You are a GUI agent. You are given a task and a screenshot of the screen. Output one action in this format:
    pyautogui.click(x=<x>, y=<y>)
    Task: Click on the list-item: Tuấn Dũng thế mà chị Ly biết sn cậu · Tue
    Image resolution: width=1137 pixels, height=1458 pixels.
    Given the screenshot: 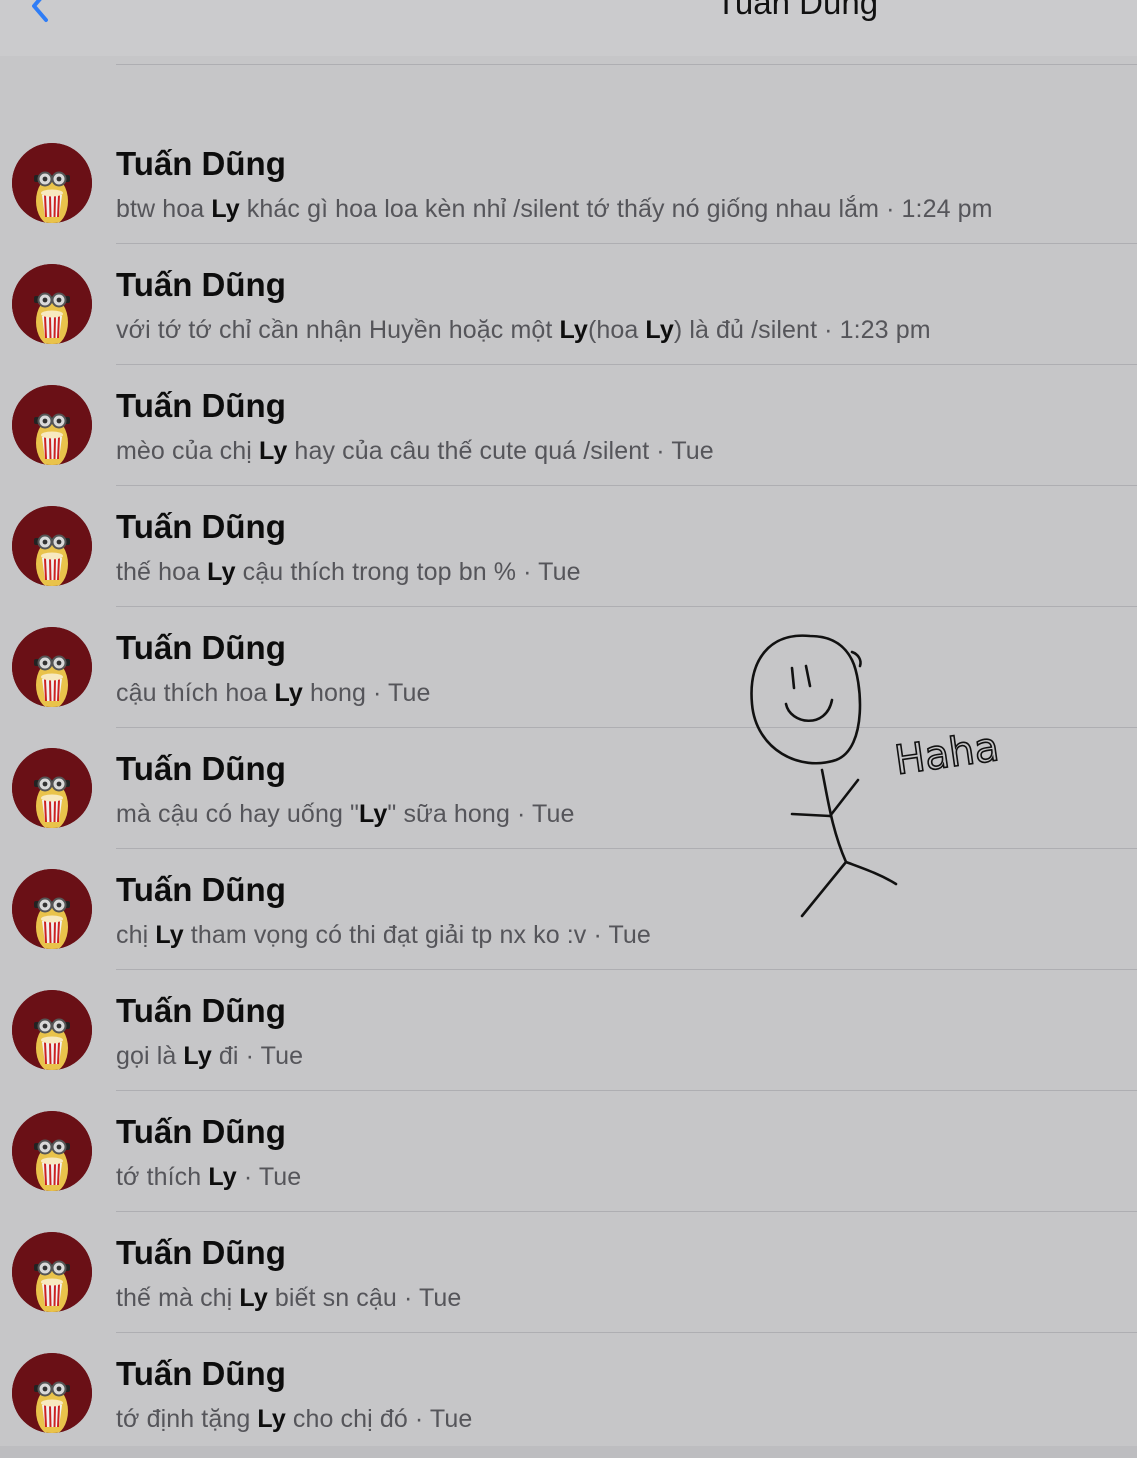 What is the action you would take?
    pyautogui.click(x=568, y=1272)
    